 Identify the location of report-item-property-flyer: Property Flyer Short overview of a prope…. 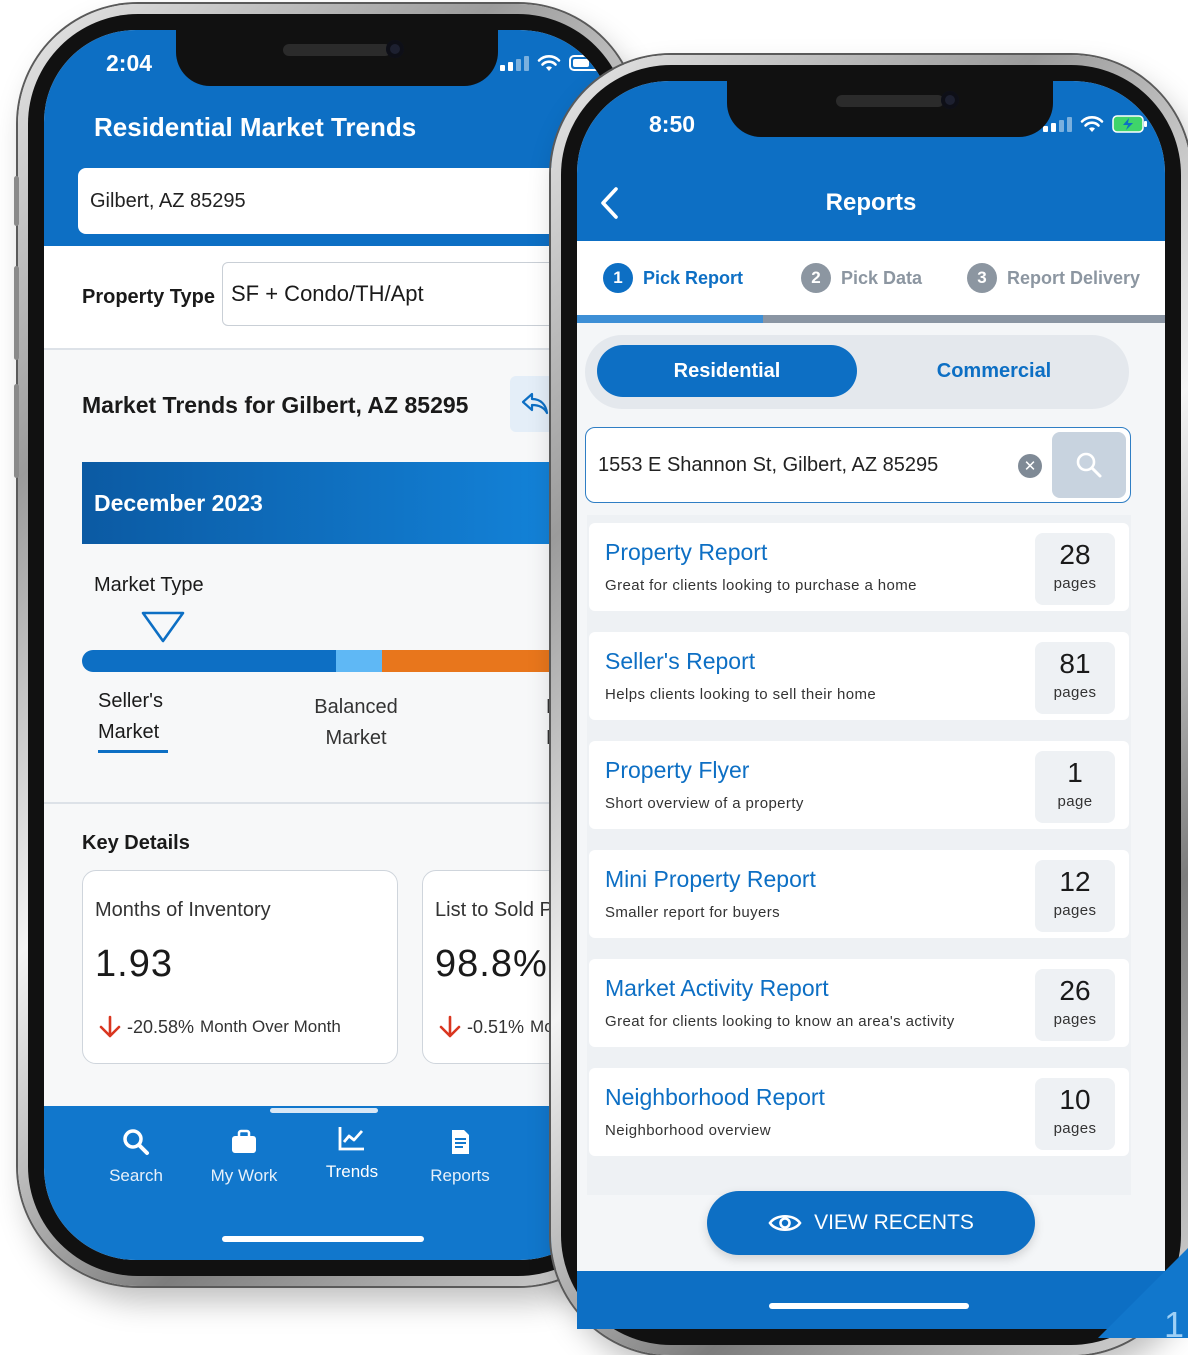
(859, 785).